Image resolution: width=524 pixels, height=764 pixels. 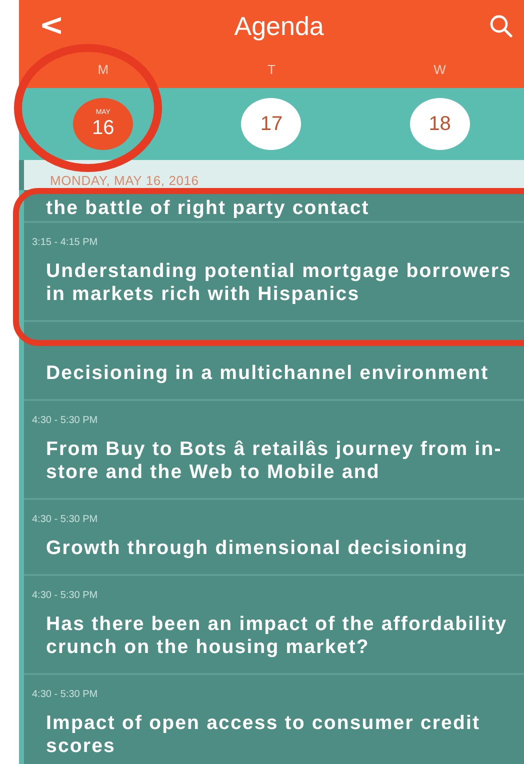 What do you see at coordinates (439, 69) in the screenshot?
I see `weekday-label: W` at bounding box center [439, 69].